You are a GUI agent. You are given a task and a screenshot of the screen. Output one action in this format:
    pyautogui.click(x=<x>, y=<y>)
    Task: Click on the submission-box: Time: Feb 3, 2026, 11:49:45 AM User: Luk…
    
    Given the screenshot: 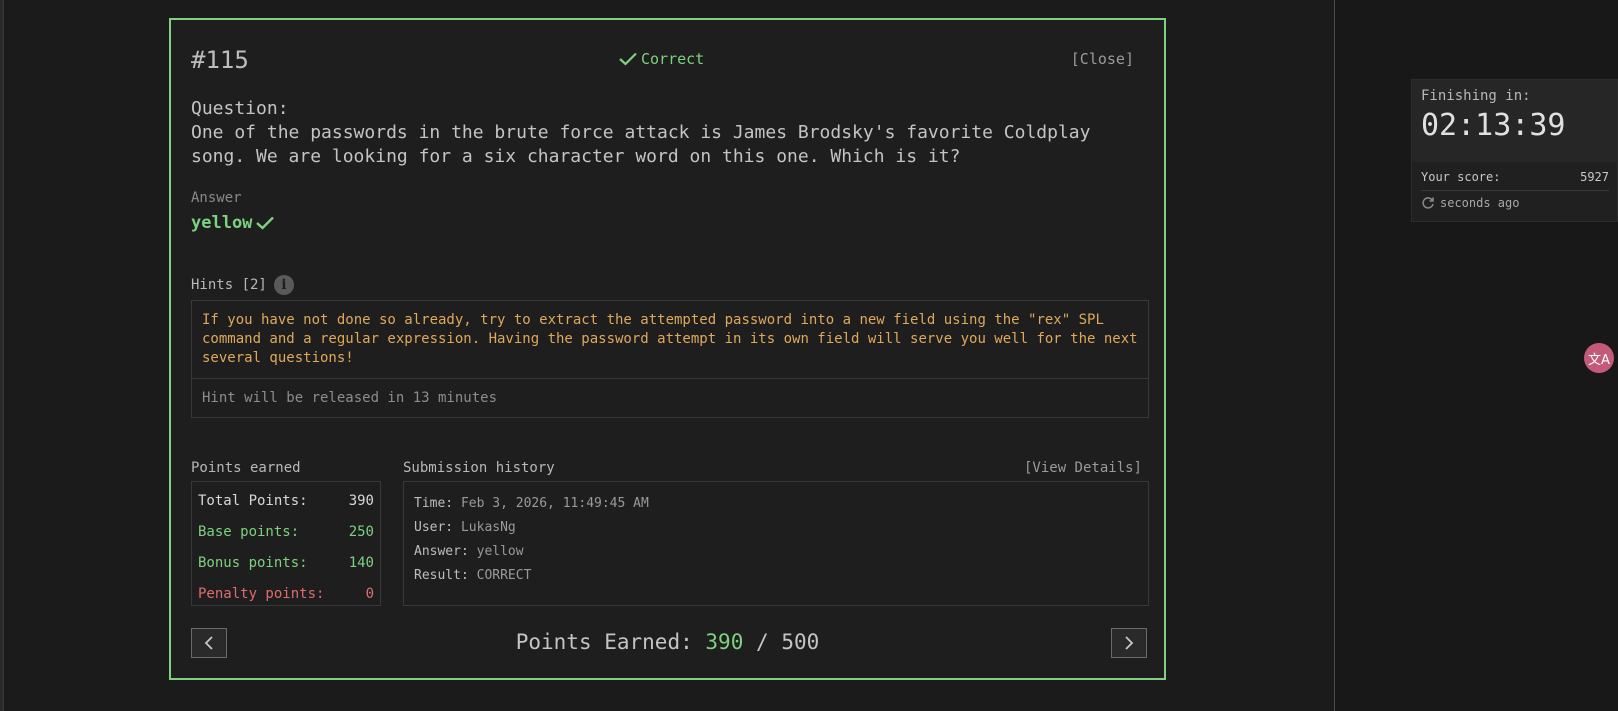 What is the action you would take?
    pyautogui.click(x=776, y=543)
    